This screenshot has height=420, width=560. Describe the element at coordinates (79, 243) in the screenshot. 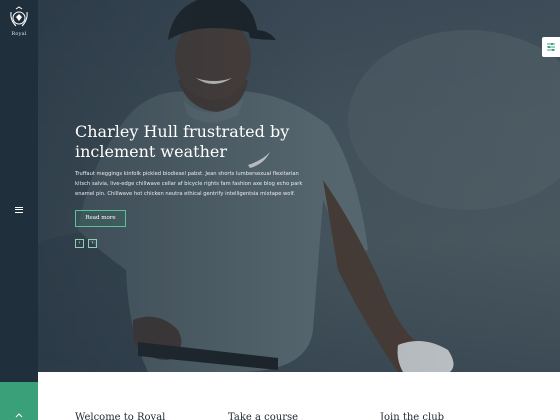

I see `slider-prev-button: ‹` at that location.